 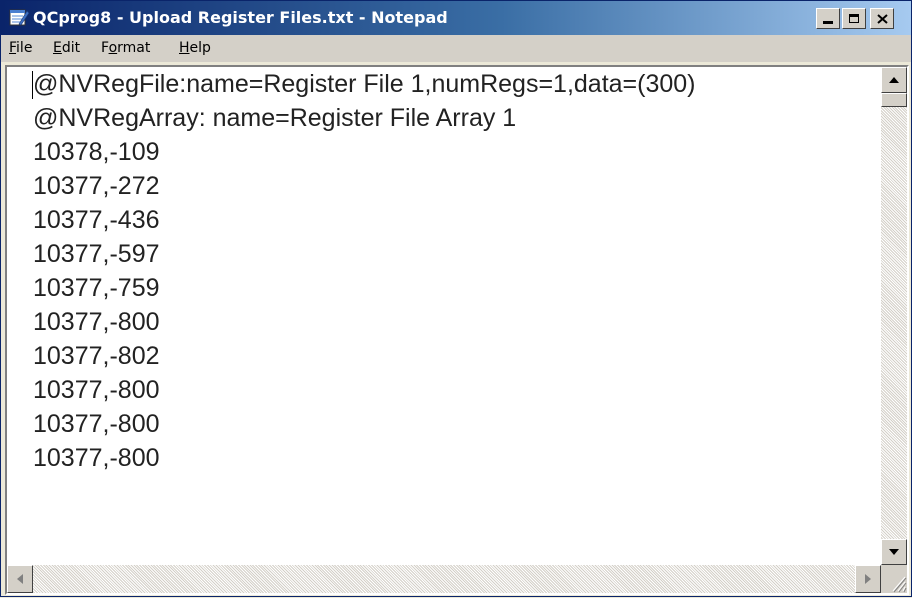 What do you see at coordinates (184, 48) in the screenshot?
I see `menu-help-mnemonic: H` at bounding box center [184, 48].